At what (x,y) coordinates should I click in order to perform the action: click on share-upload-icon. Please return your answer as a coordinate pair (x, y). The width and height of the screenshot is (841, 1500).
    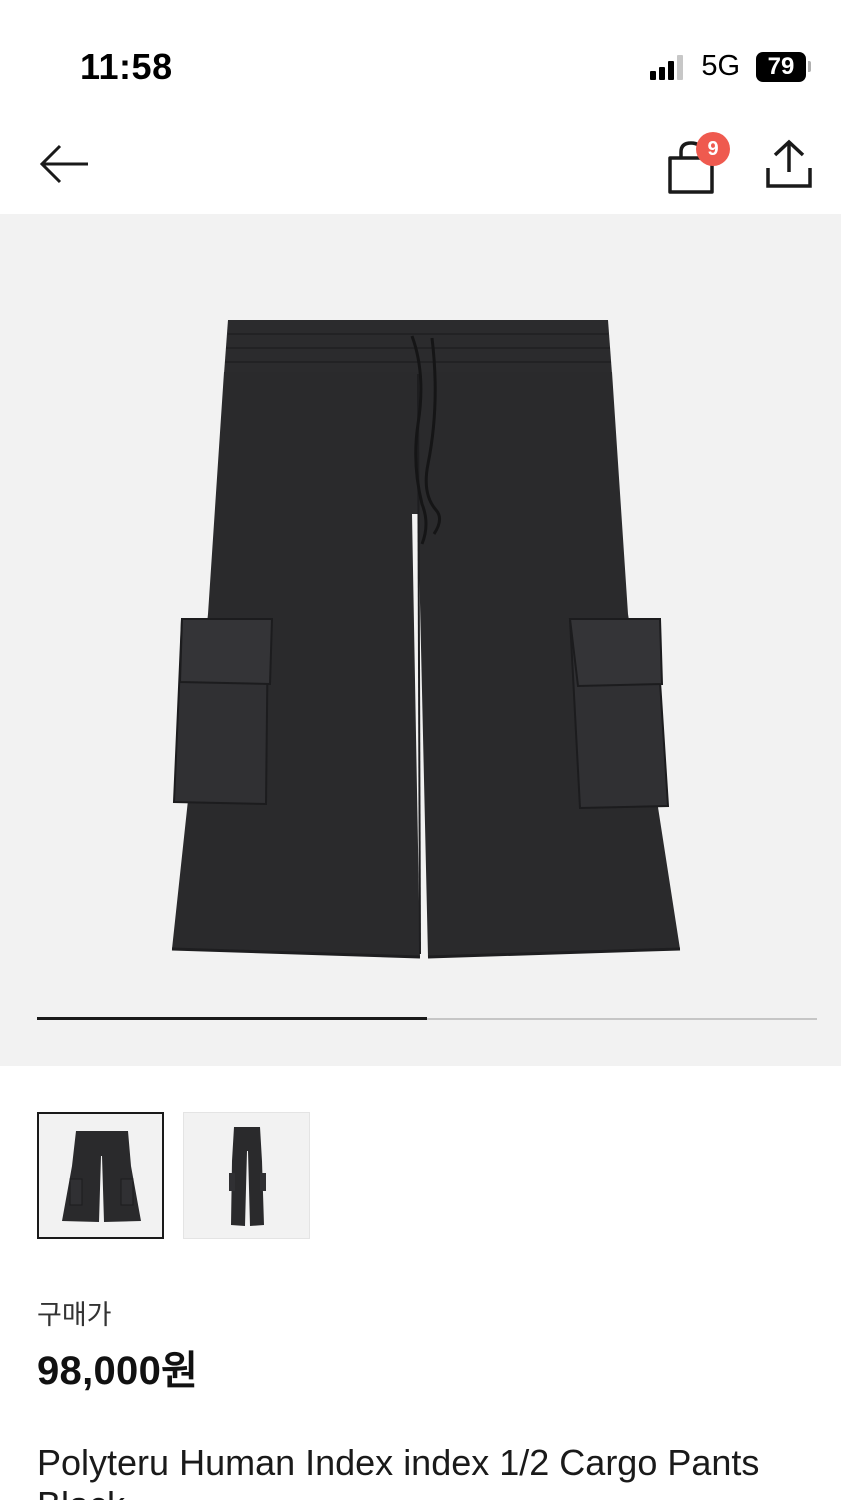
    Looking at the image, I should click on (789, 163).